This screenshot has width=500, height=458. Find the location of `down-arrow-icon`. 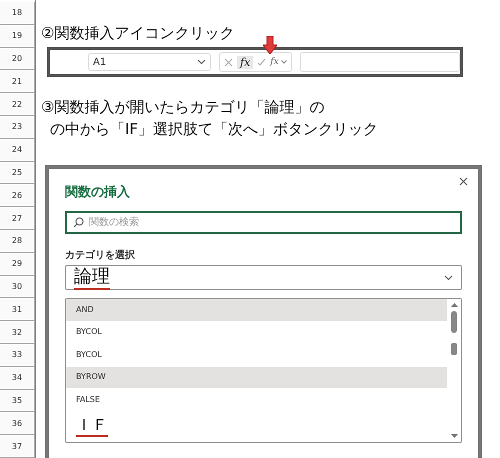

down-arrow-icon is located at coordinates (270, 45).